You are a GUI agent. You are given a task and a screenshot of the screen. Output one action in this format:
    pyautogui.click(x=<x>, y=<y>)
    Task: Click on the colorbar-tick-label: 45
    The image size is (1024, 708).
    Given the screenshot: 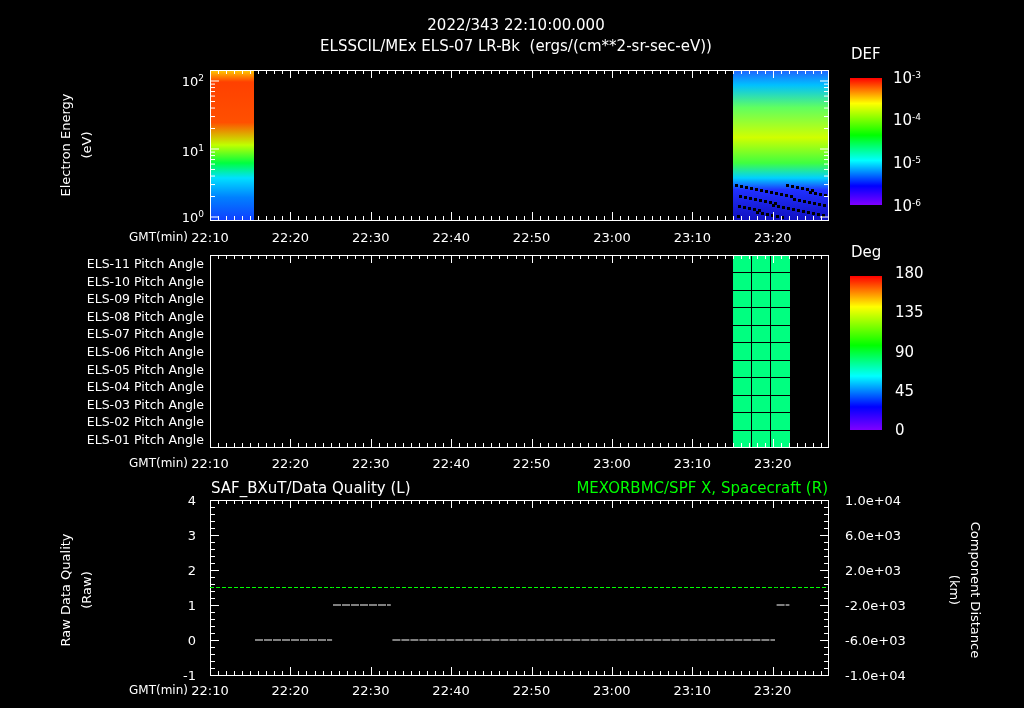 What is the action you would take?
    pyautogui.click(x=905, y=391)
    